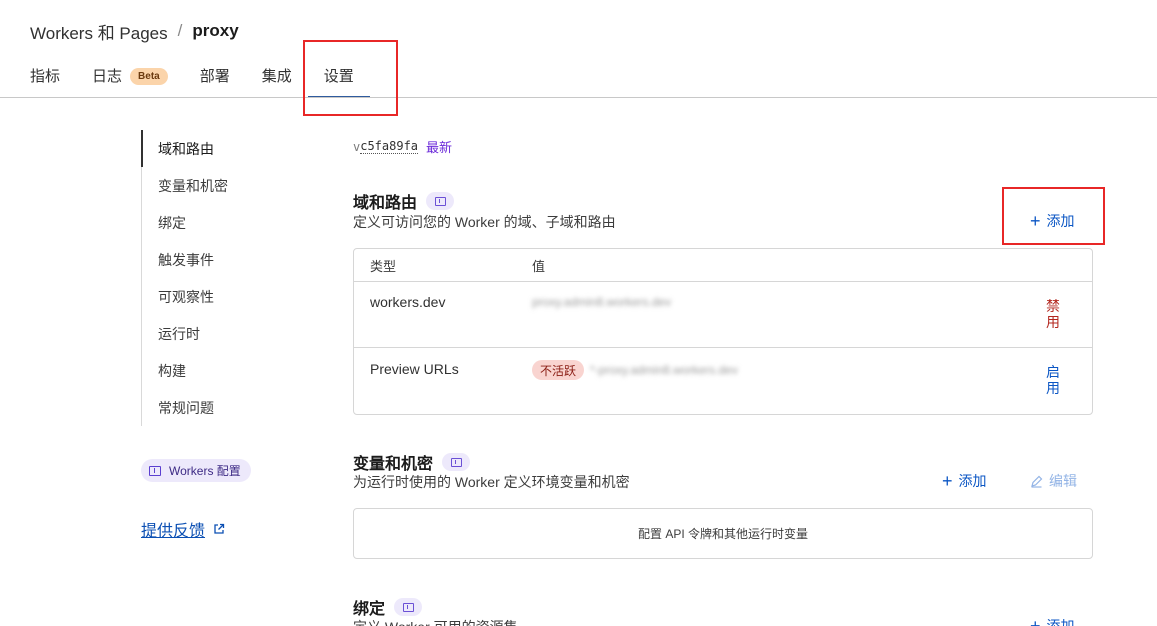 This screenshot has width=1157, height=626. What do you see at coordinates (435, 621) in the screenshot?
I see `bindings-section-description: 定义 Worker 可用的资源集` at bounding box center [435, 621].